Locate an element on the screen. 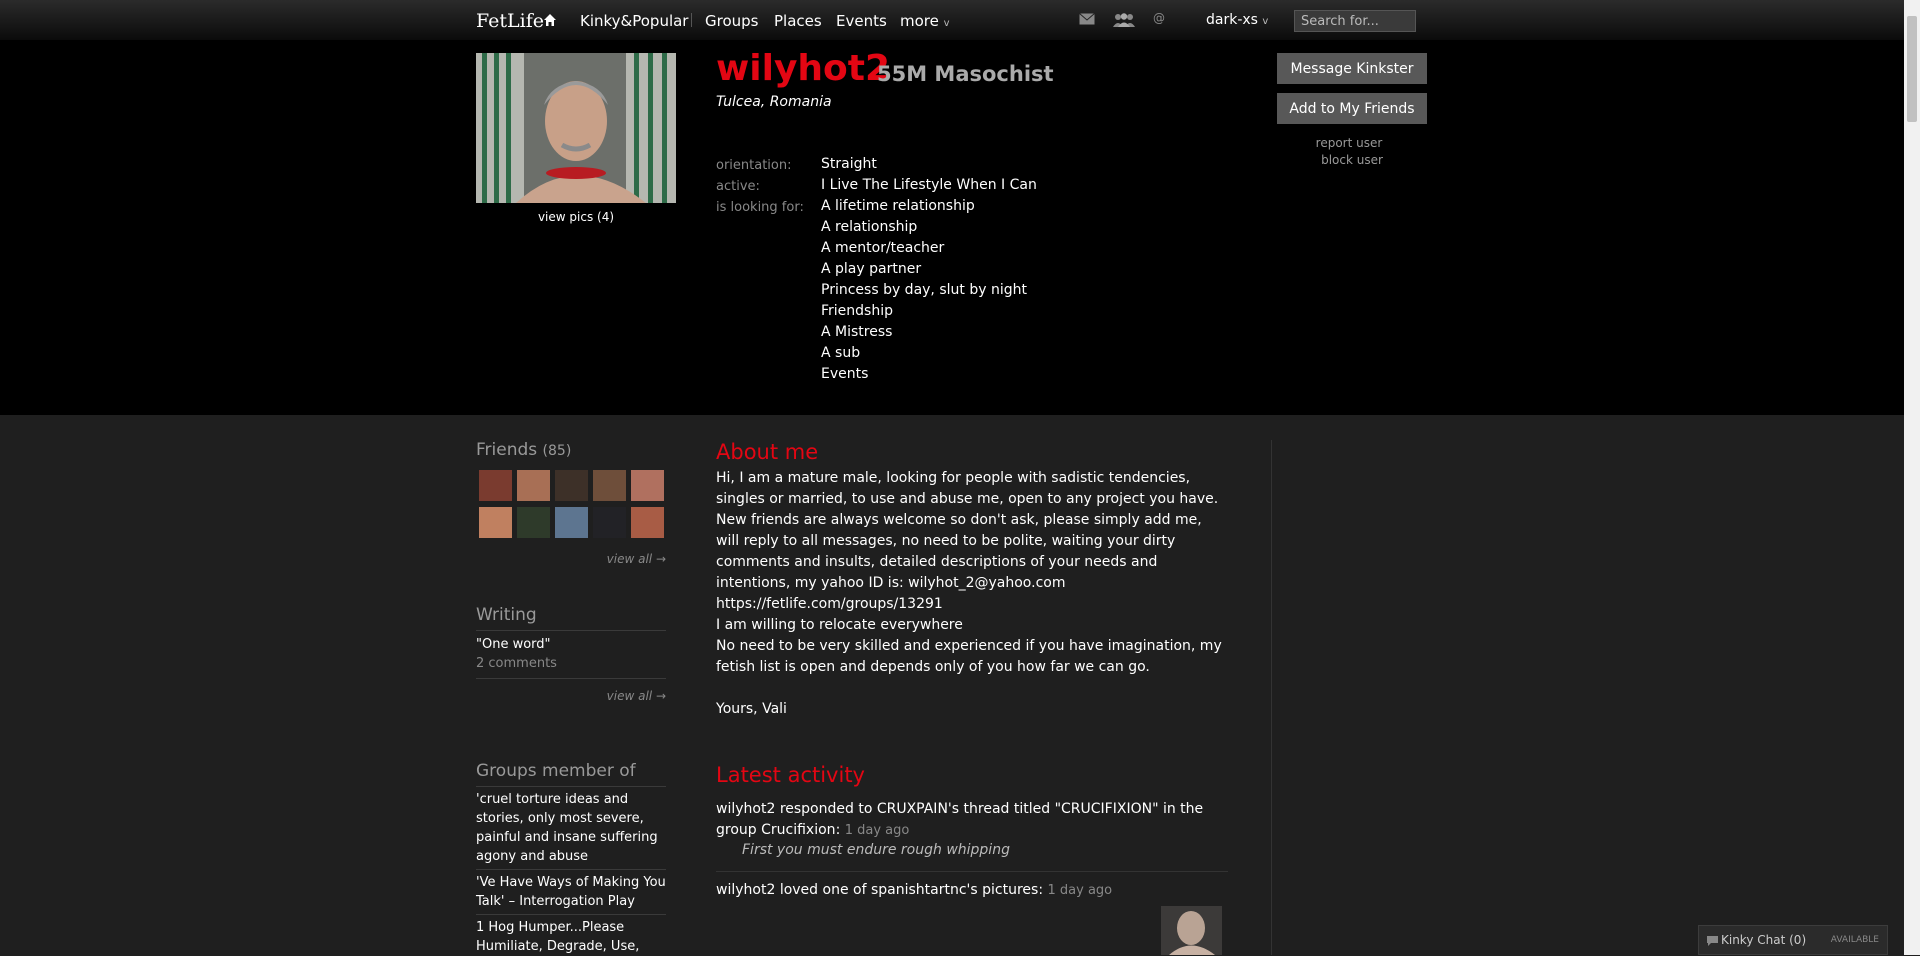 This screenshot has width=1920, height=956. chat-label: Kinky Chat (0) is located at coordinates (1763, 940).